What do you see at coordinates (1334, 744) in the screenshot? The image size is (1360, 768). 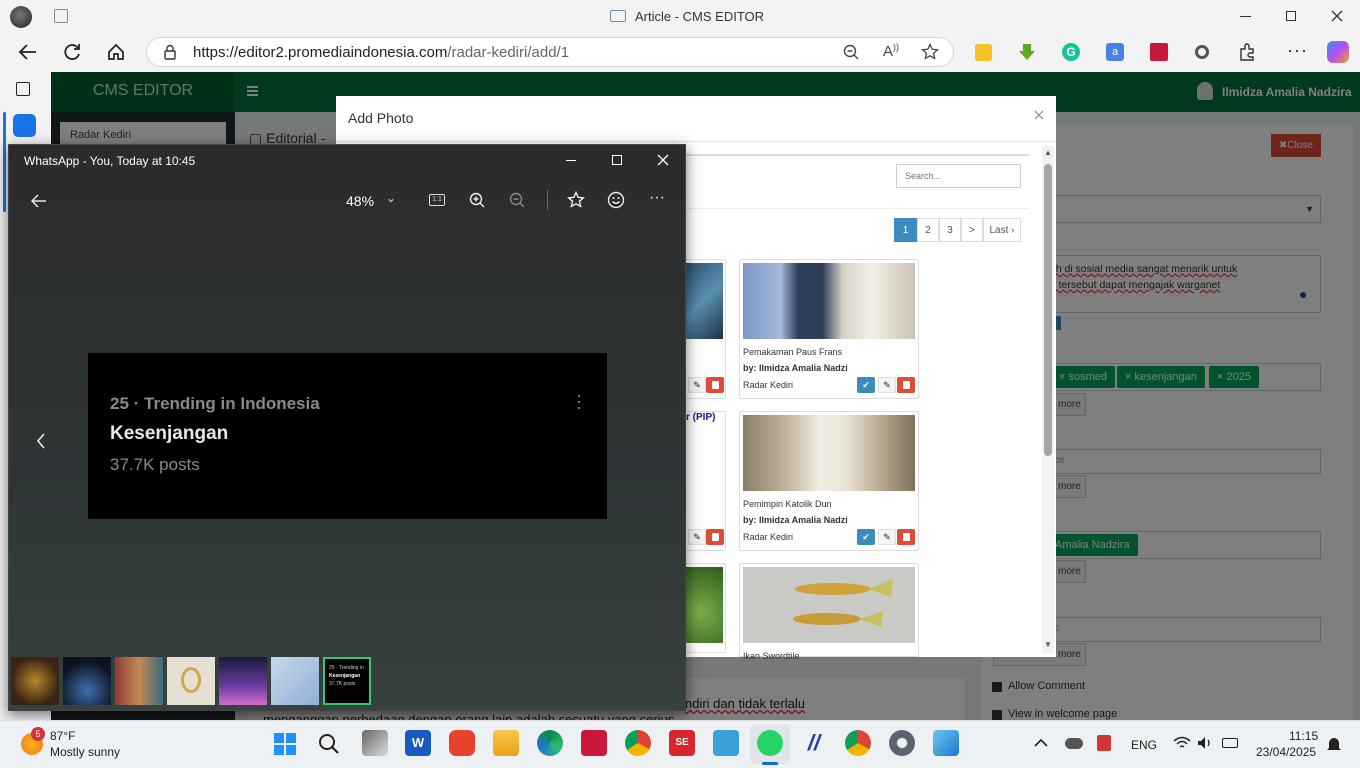 I see `notifications-icon` at bounding box center [1334, 744].